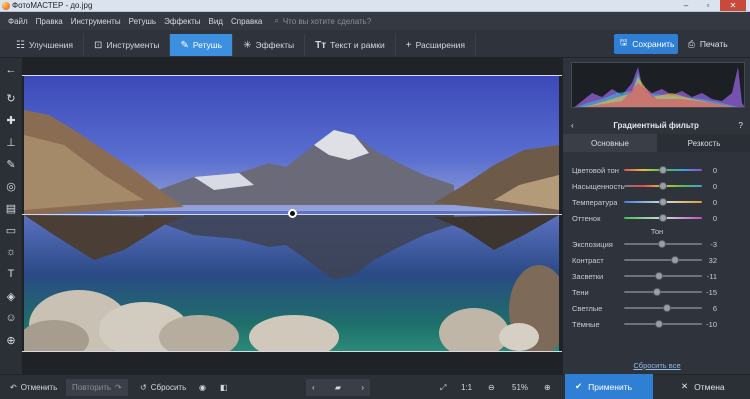 Image resolution: width=750 pixels, height=399 pixels. I want to click on compare-icon: ◧, so click(224, 387).